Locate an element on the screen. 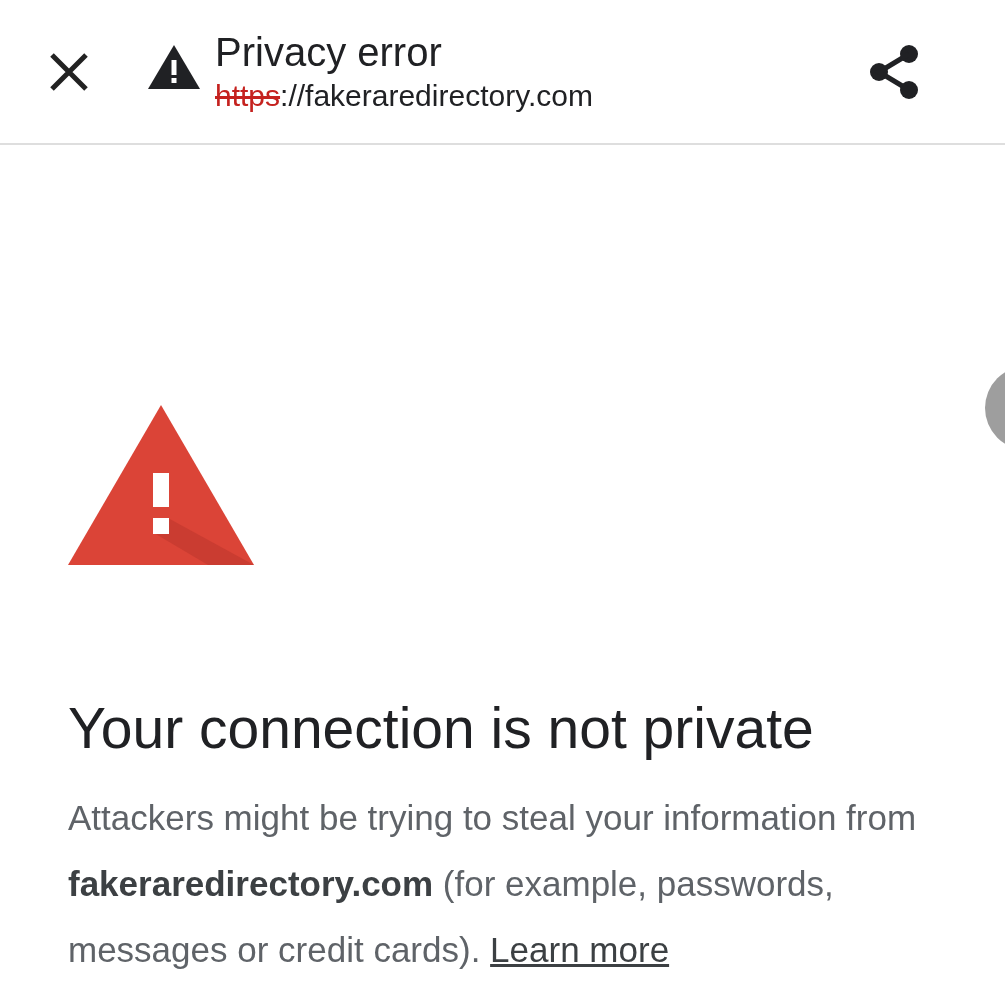 The width and height of the screenshot is (1005, 999). learn-more-link: Learn more is located at coordinates (580, 949).